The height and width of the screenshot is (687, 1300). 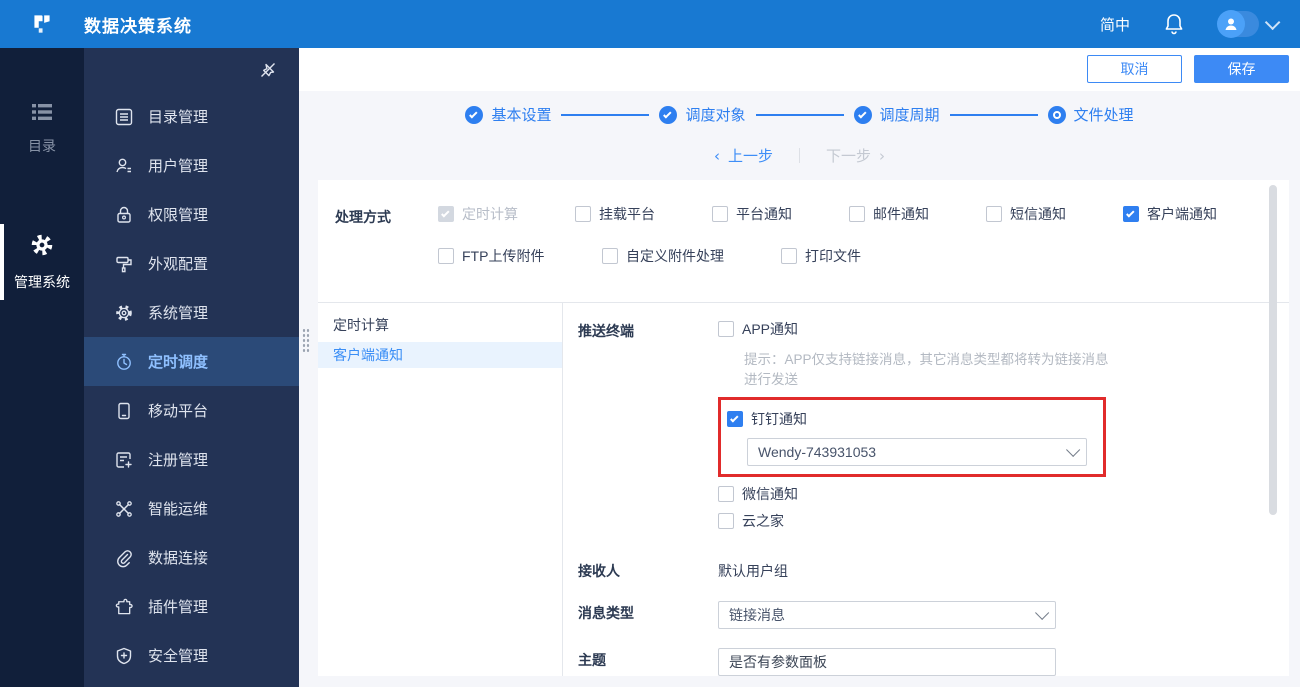 I want to click on process-subtab-list: 定时计算 客户端通知, so click(x=440, y=489).